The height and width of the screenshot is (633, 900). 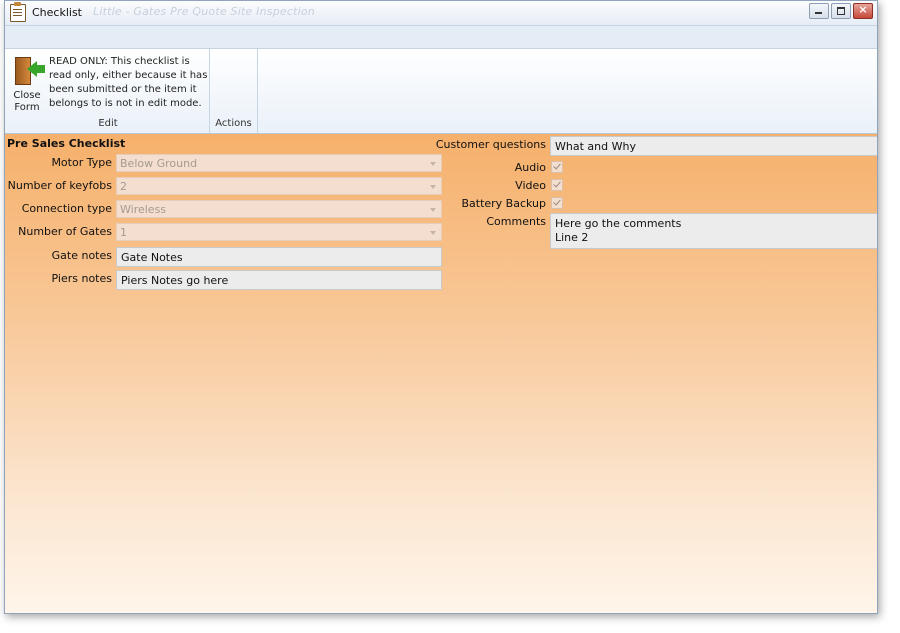 What do you see at coordinates (279, 257) in the screenshot?
I see `gate-notes-field: Gate Notes` at bounding box center [279, 257].